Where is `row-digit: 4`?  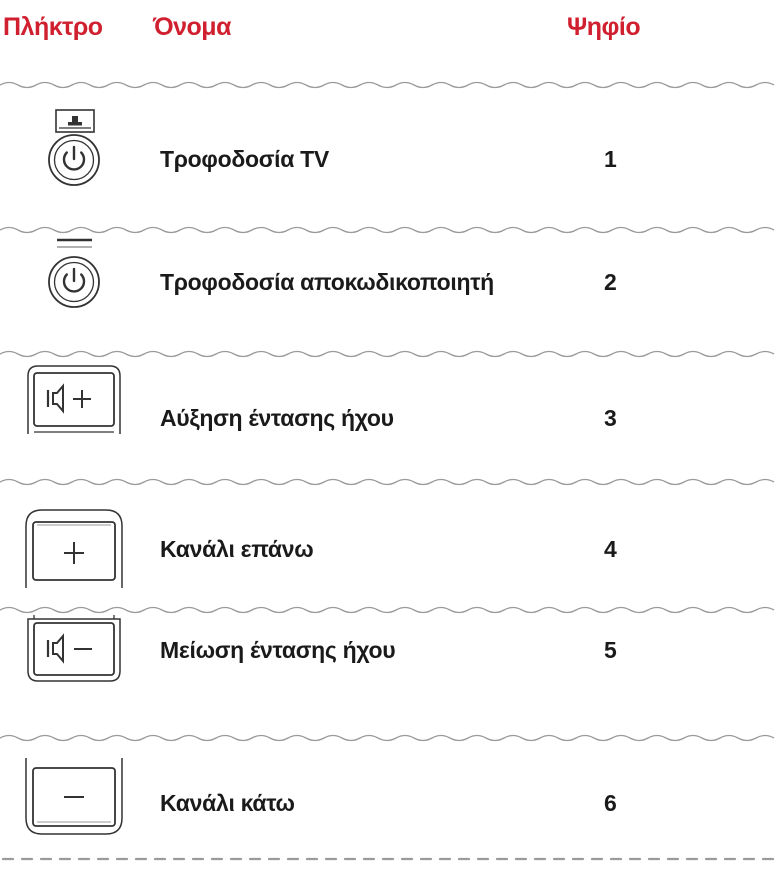 row-digit: 4 is located at coordinates (610, 549).